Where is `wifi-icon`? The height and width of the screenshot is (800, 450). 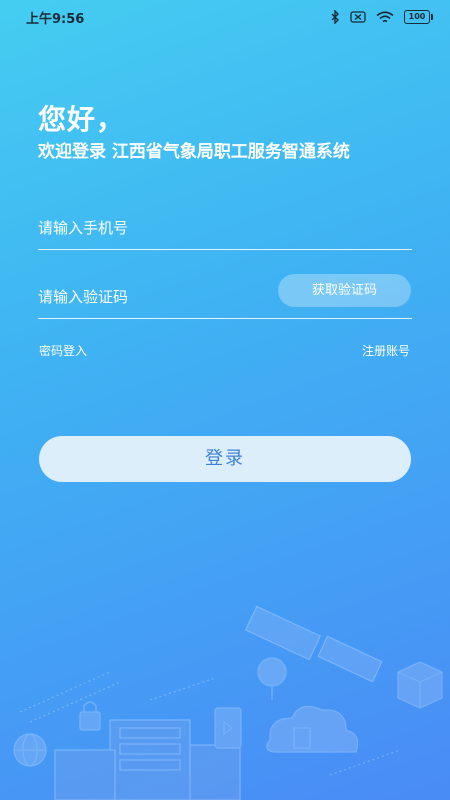
wifi-icon is located at coordinates (385, 17).